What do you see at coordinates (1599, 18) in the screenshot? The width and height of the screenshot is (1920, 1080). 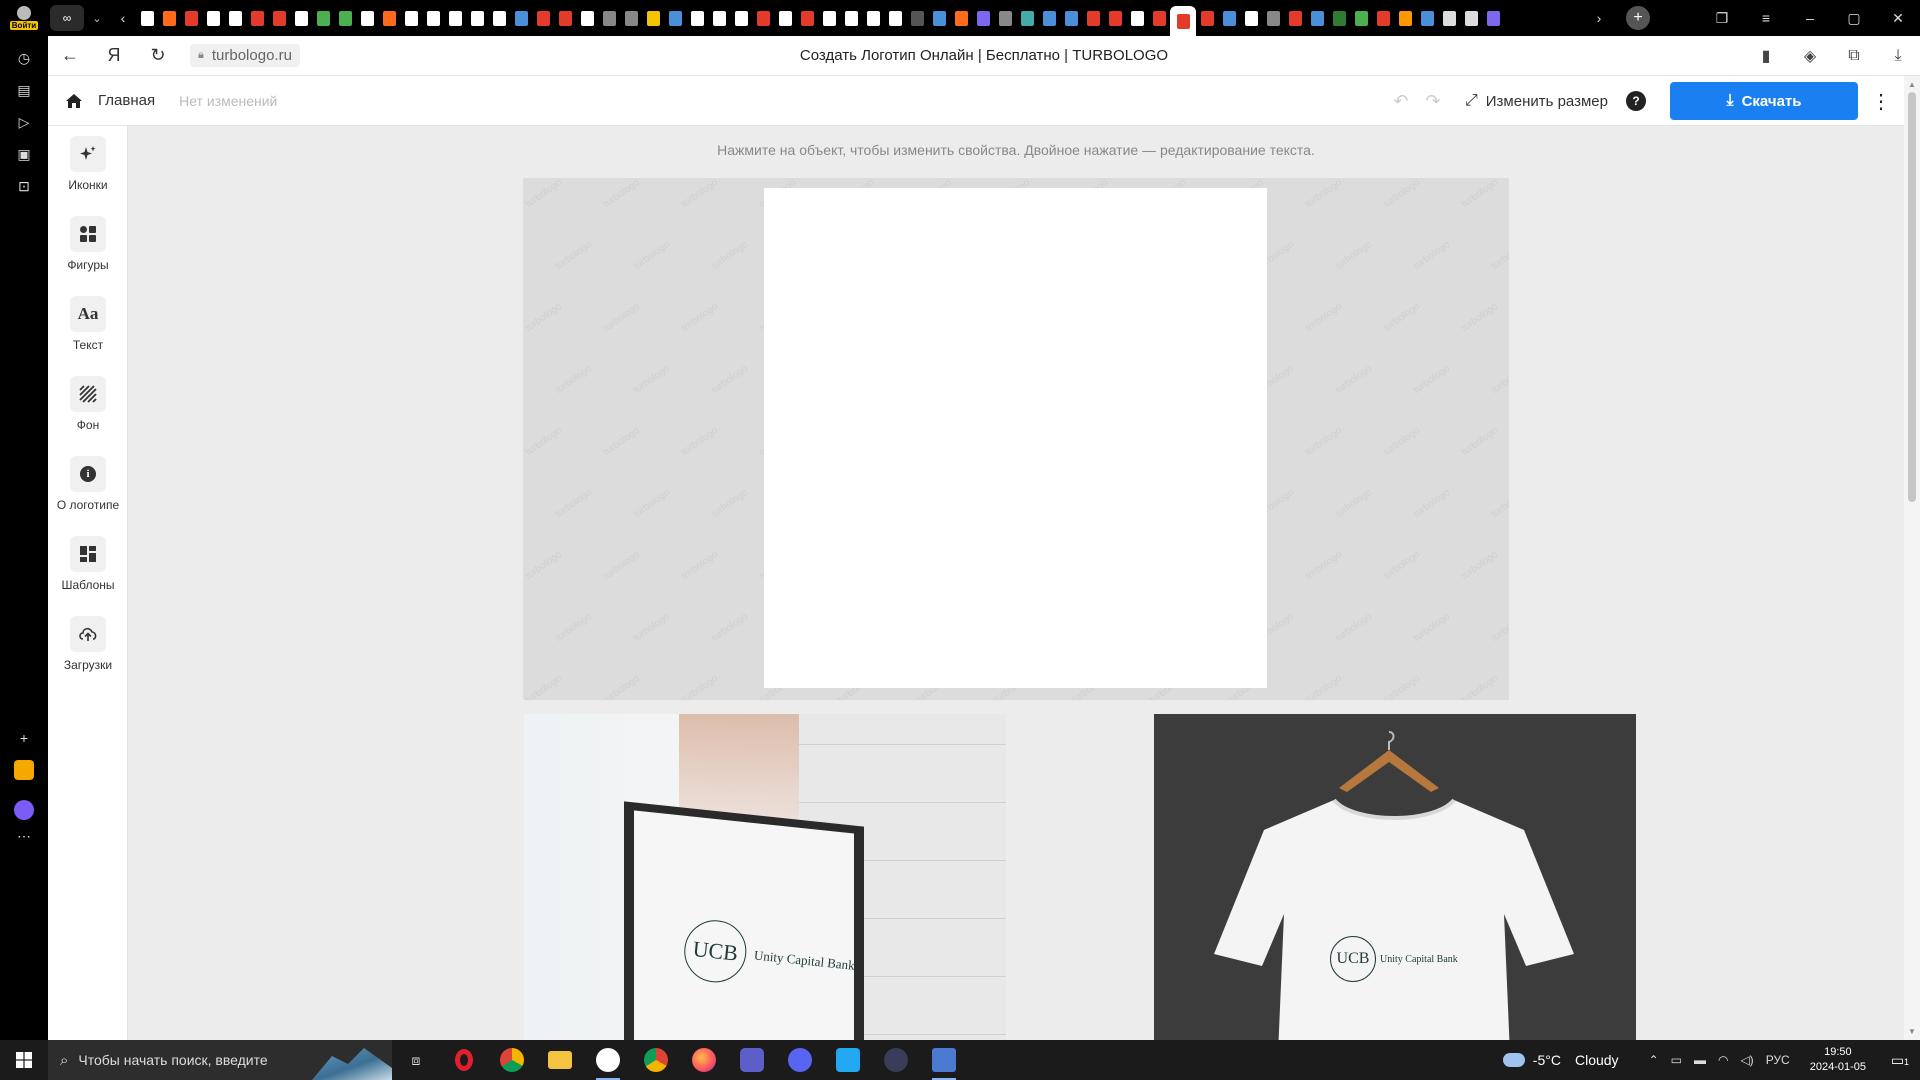 I see `tabs-scroll-right-icon: ›` at bounding box center [1599, 18].